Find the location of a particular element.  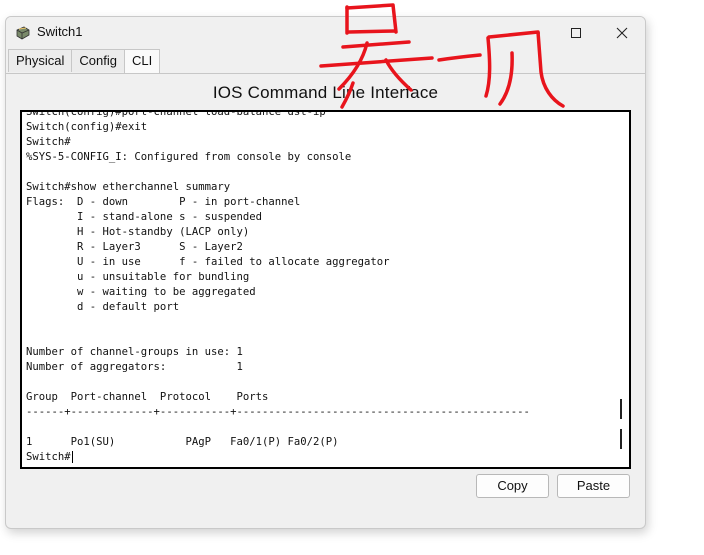

terminal-line: Number of aggregators: 1 is located at coordinates (134, 367).